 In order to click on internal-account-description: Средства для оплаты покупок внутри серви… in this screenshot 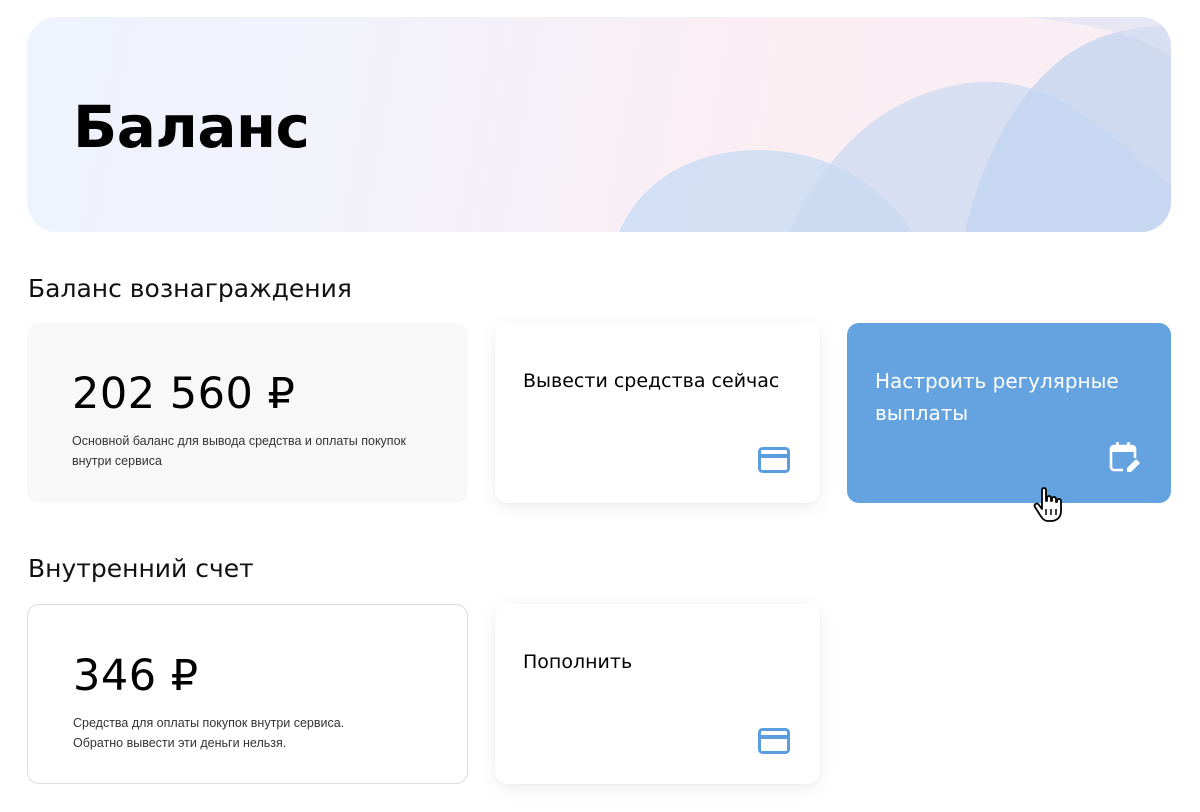, I will do `click(253, 733)`.